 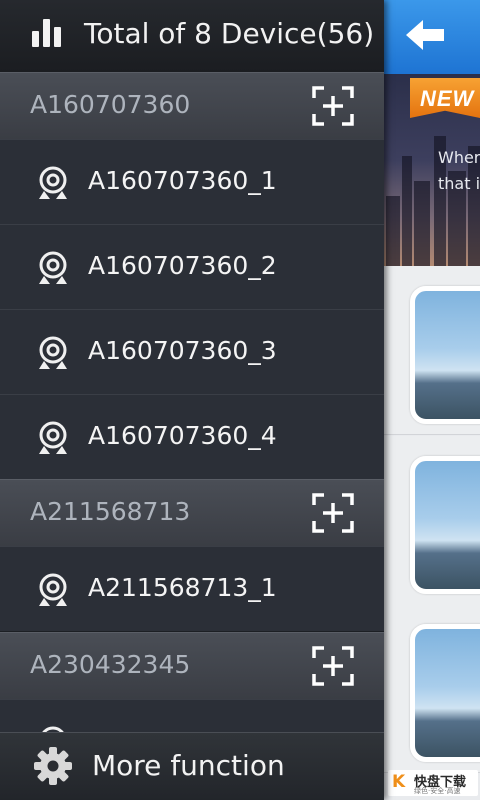 I want to click on content-topbar, so click(x=432, y=37).